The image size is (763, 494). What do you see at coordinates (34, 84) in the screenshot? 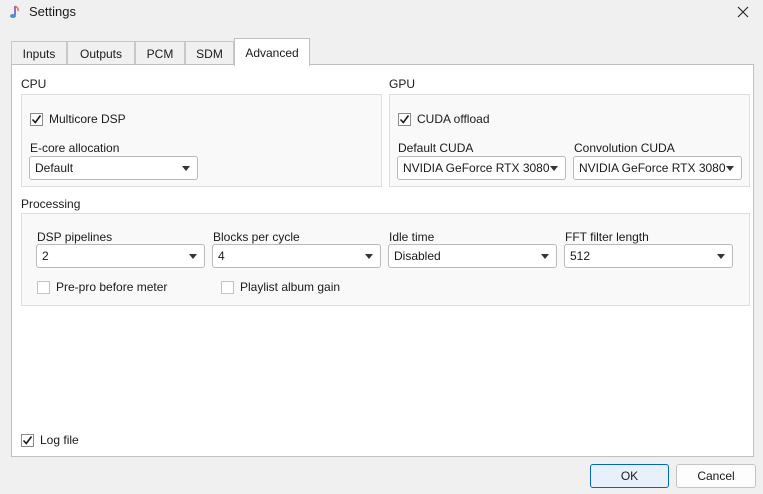
I see `cpu-section-title: CPU` at bounding box center [34, 84].